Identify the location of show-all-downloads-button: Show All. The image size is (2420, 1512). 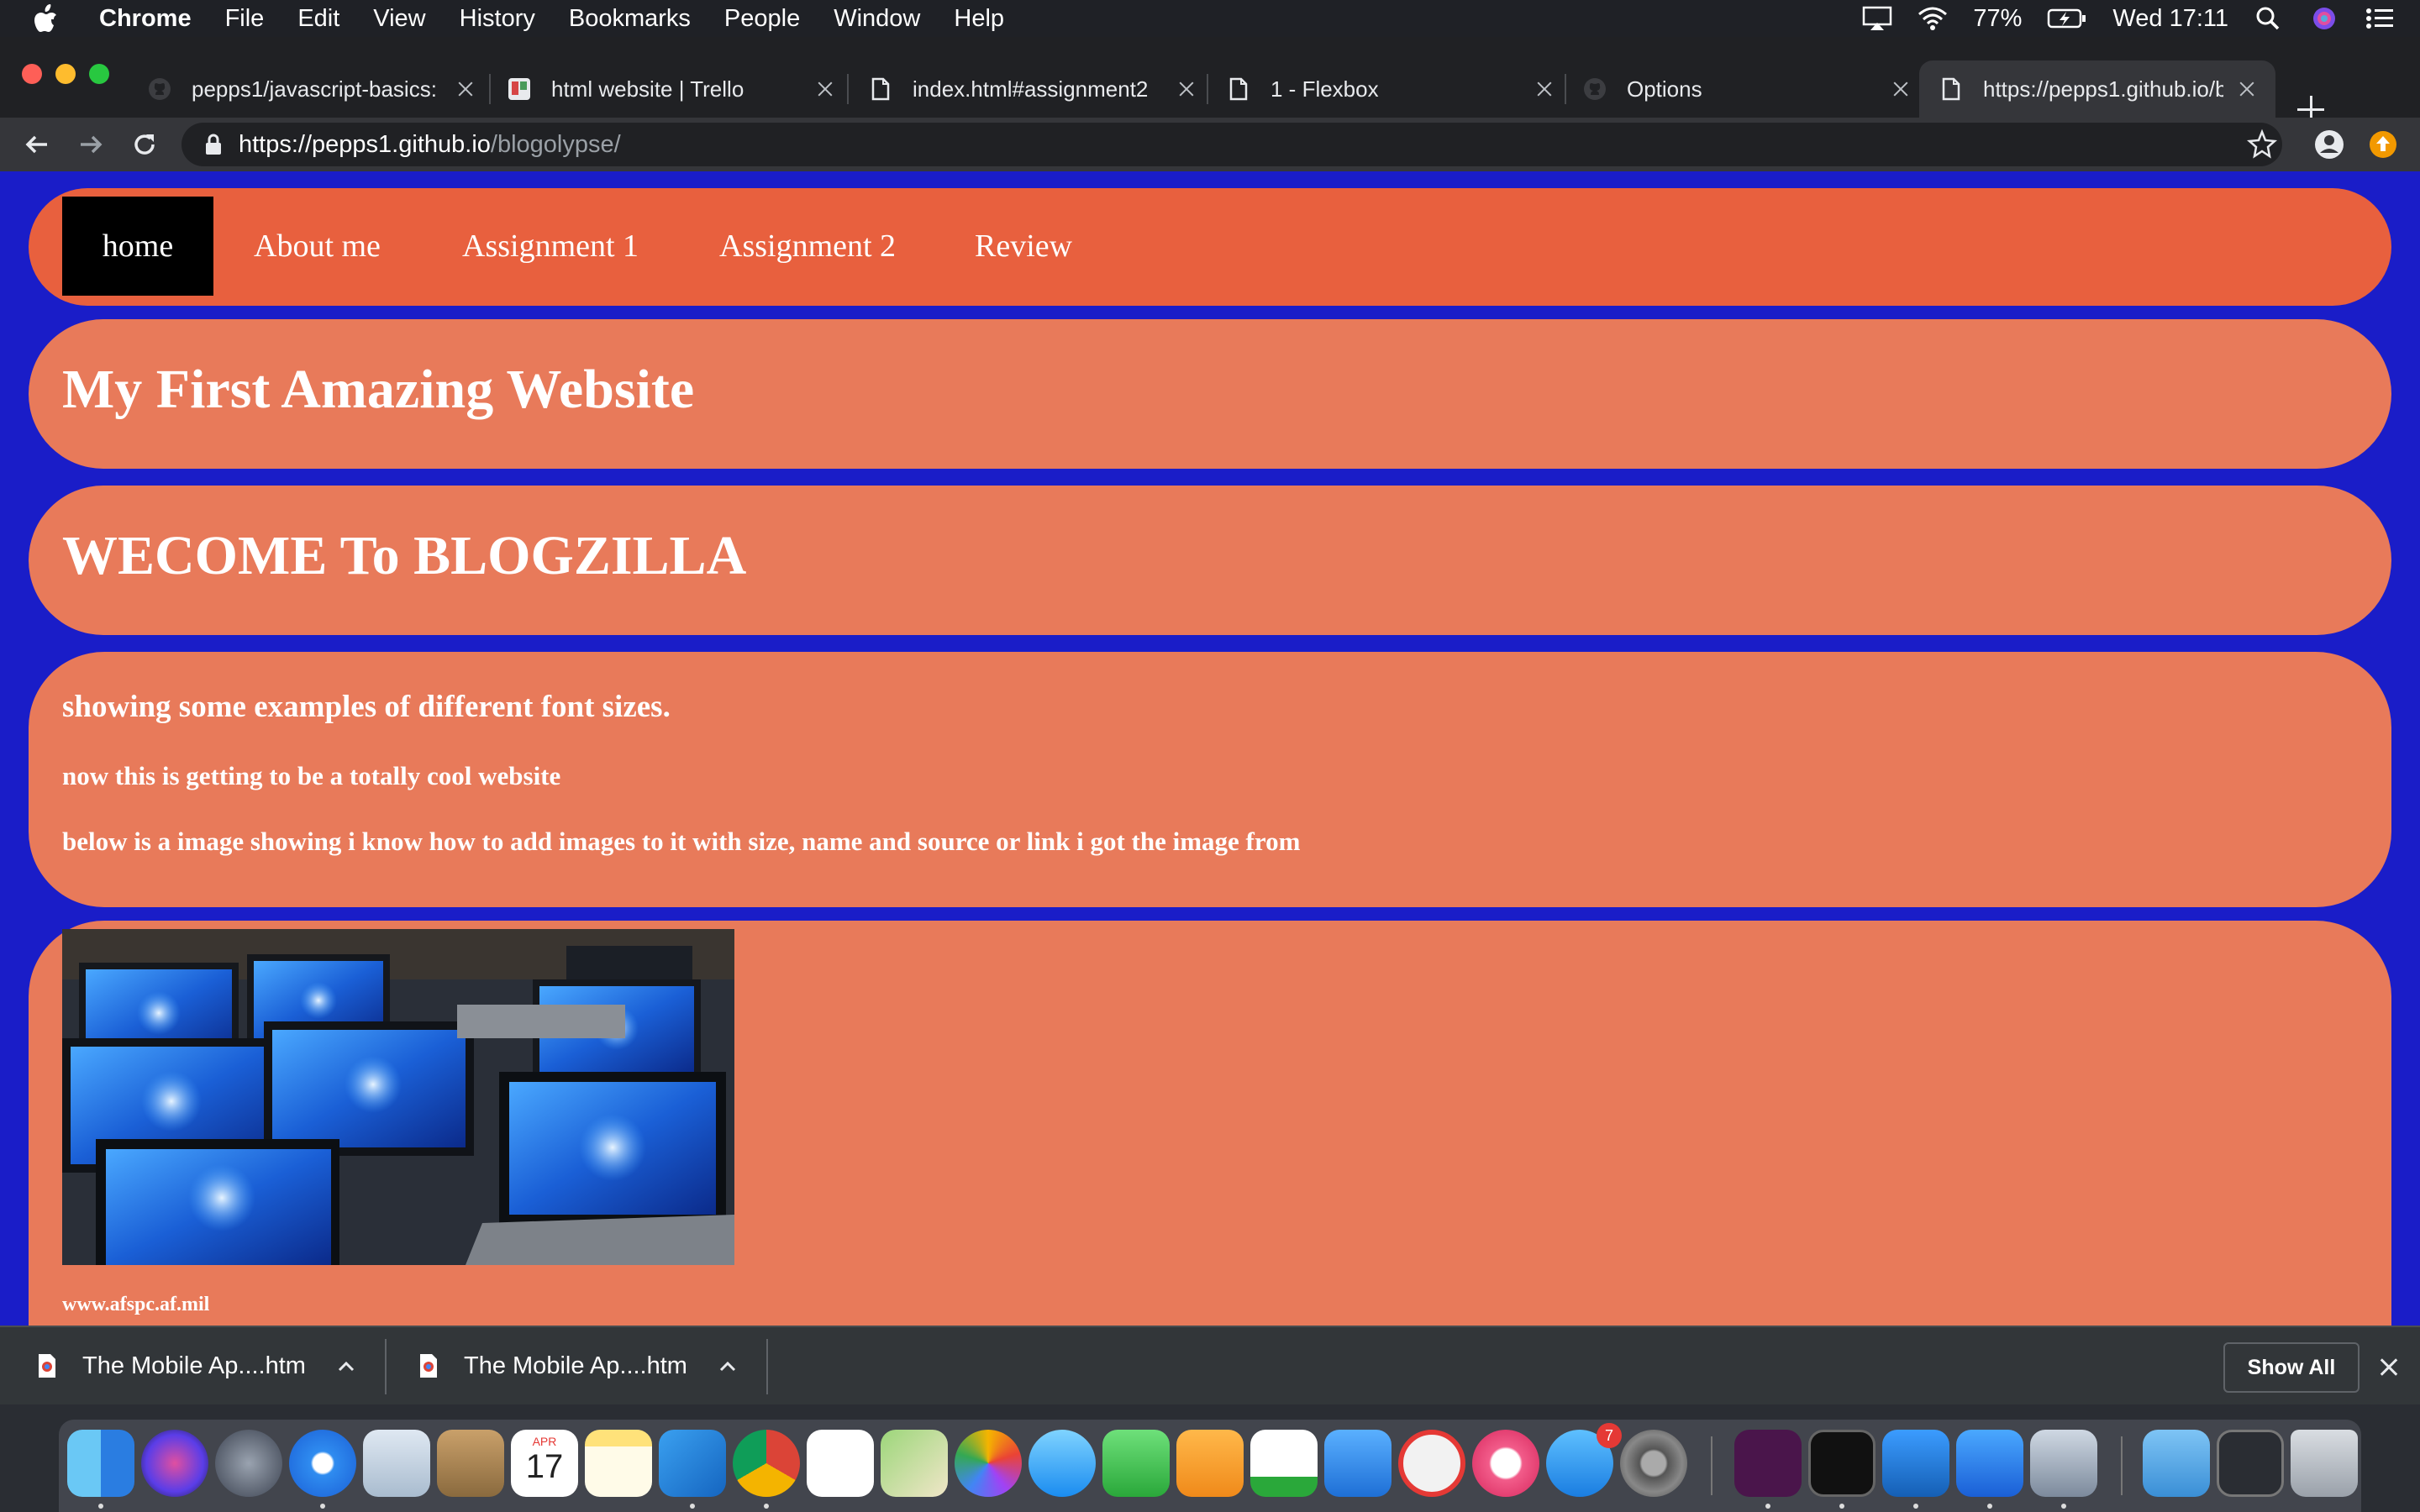
(2291, 1367).